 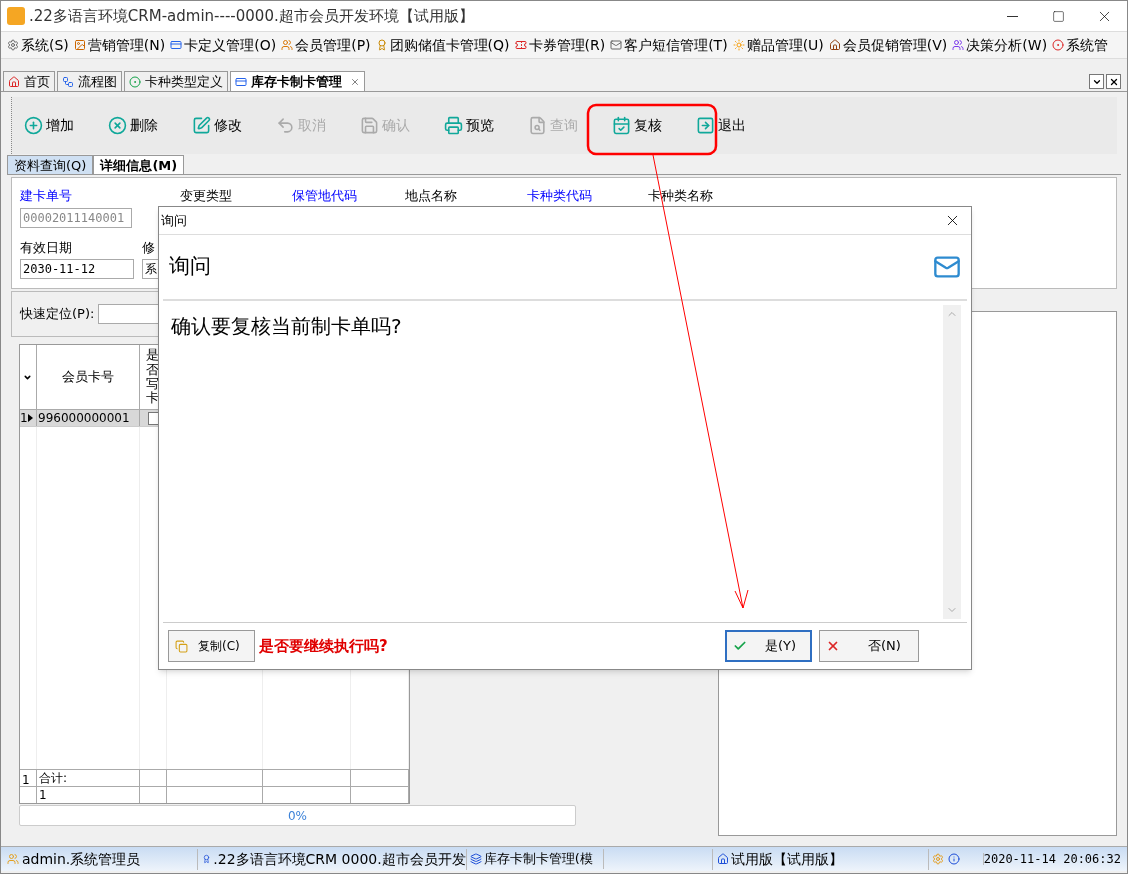 I want to click on picture-icon, so click(x=79, y=45).